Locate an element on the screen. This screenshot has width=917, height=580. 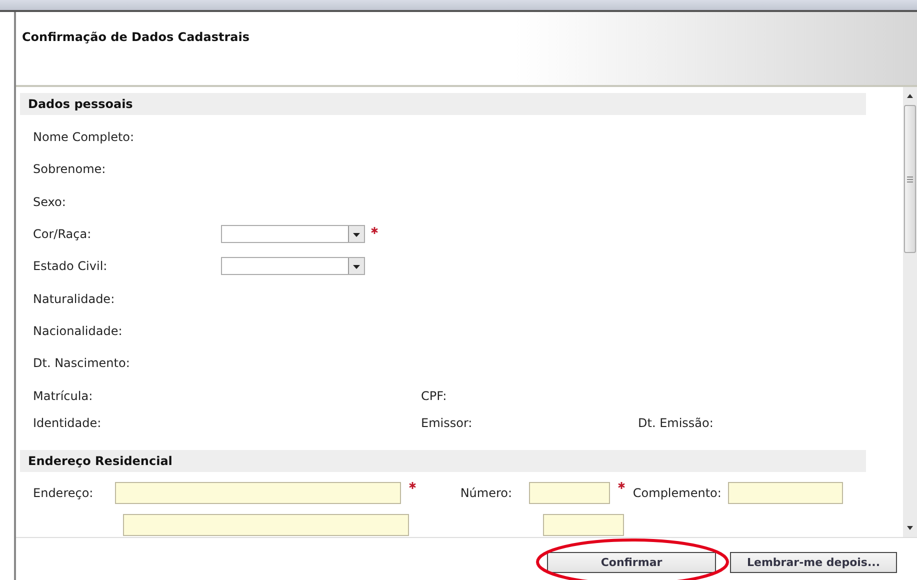
field-label: Identidade: is located at coordinates (67, 423).